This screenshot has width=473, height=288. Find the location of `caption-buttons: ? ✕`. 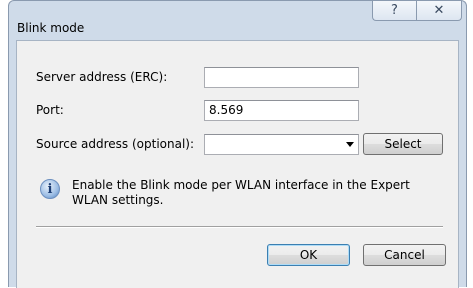

caption-buttons: ? ✕ is located at coordinates (417, 11).